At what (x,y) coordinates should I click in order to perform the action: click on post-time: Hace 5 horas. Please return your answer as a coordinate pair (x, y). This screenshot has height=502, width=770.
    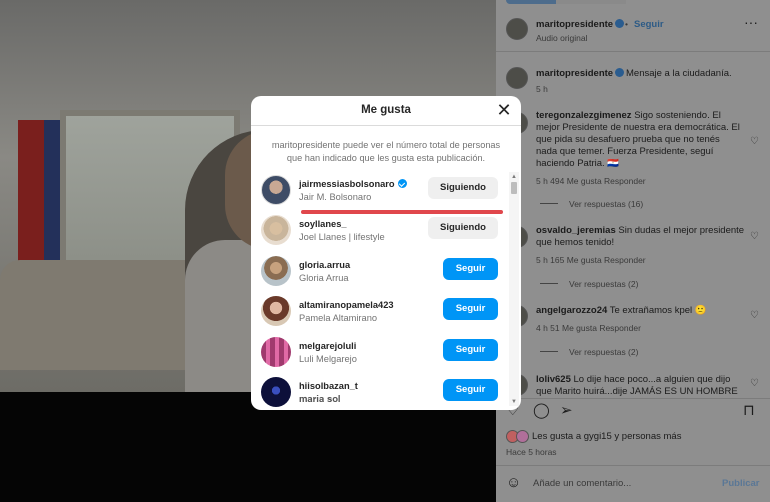
    Looking at the image, I should click on (531, 452).